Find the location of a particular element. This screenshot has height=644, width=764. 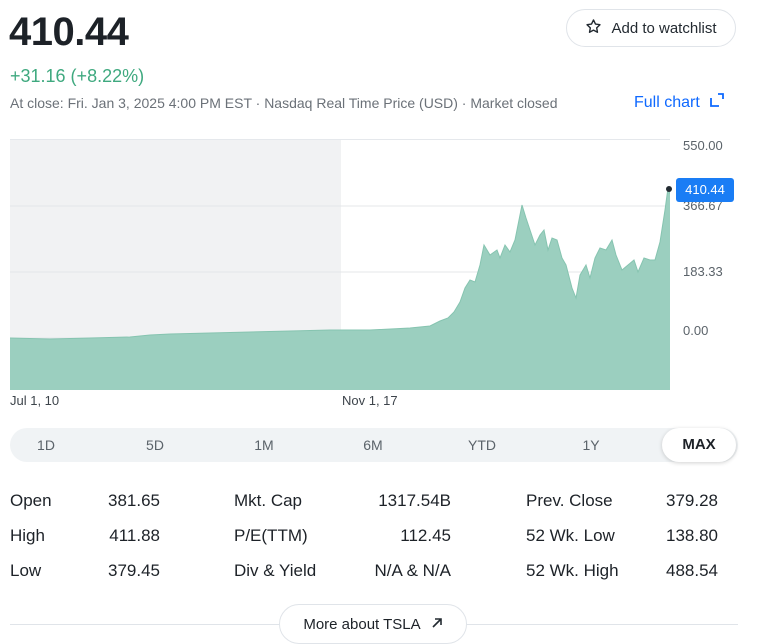

stat-label-pe: P/E(TTM) is located at coordinates (271, 535).